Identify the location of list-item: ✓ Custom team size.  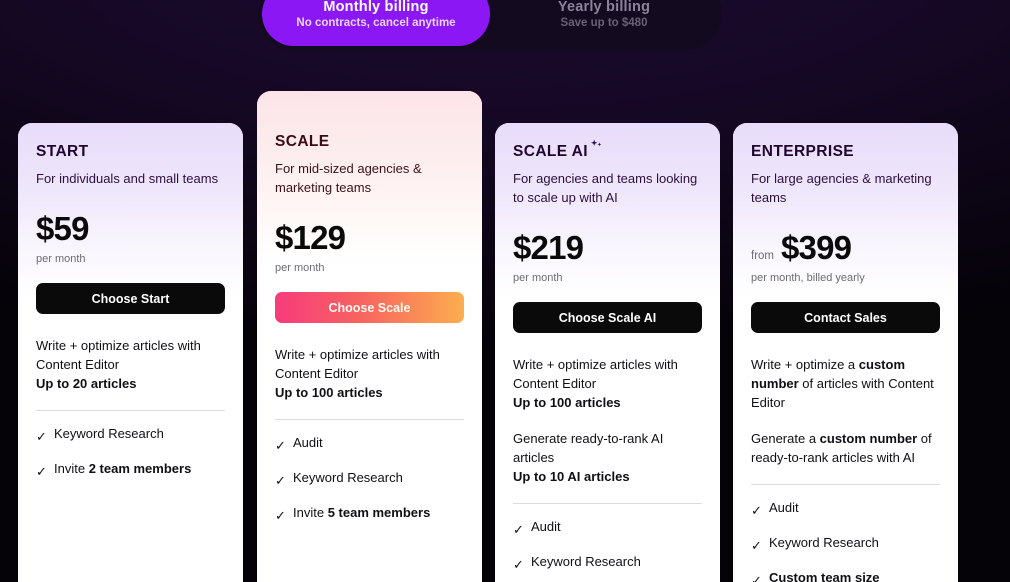
(845, 575).